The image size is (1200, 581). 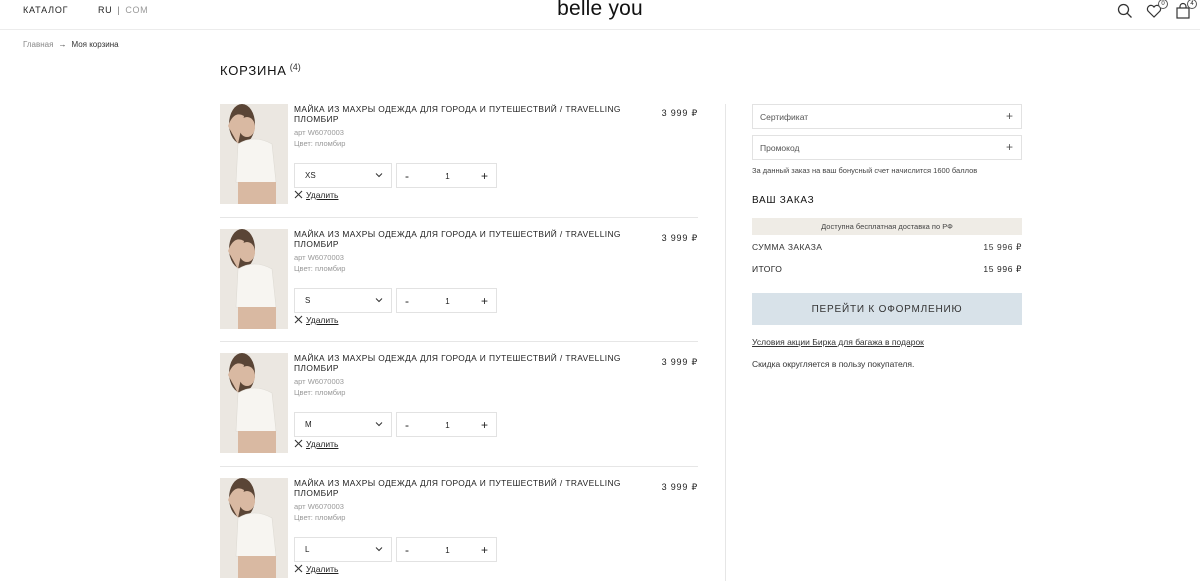 What do you see at coordinates (1009, 147) in the screenshot?
I see `promocode-expand-icon: +` at bounding box center [1009, 147].